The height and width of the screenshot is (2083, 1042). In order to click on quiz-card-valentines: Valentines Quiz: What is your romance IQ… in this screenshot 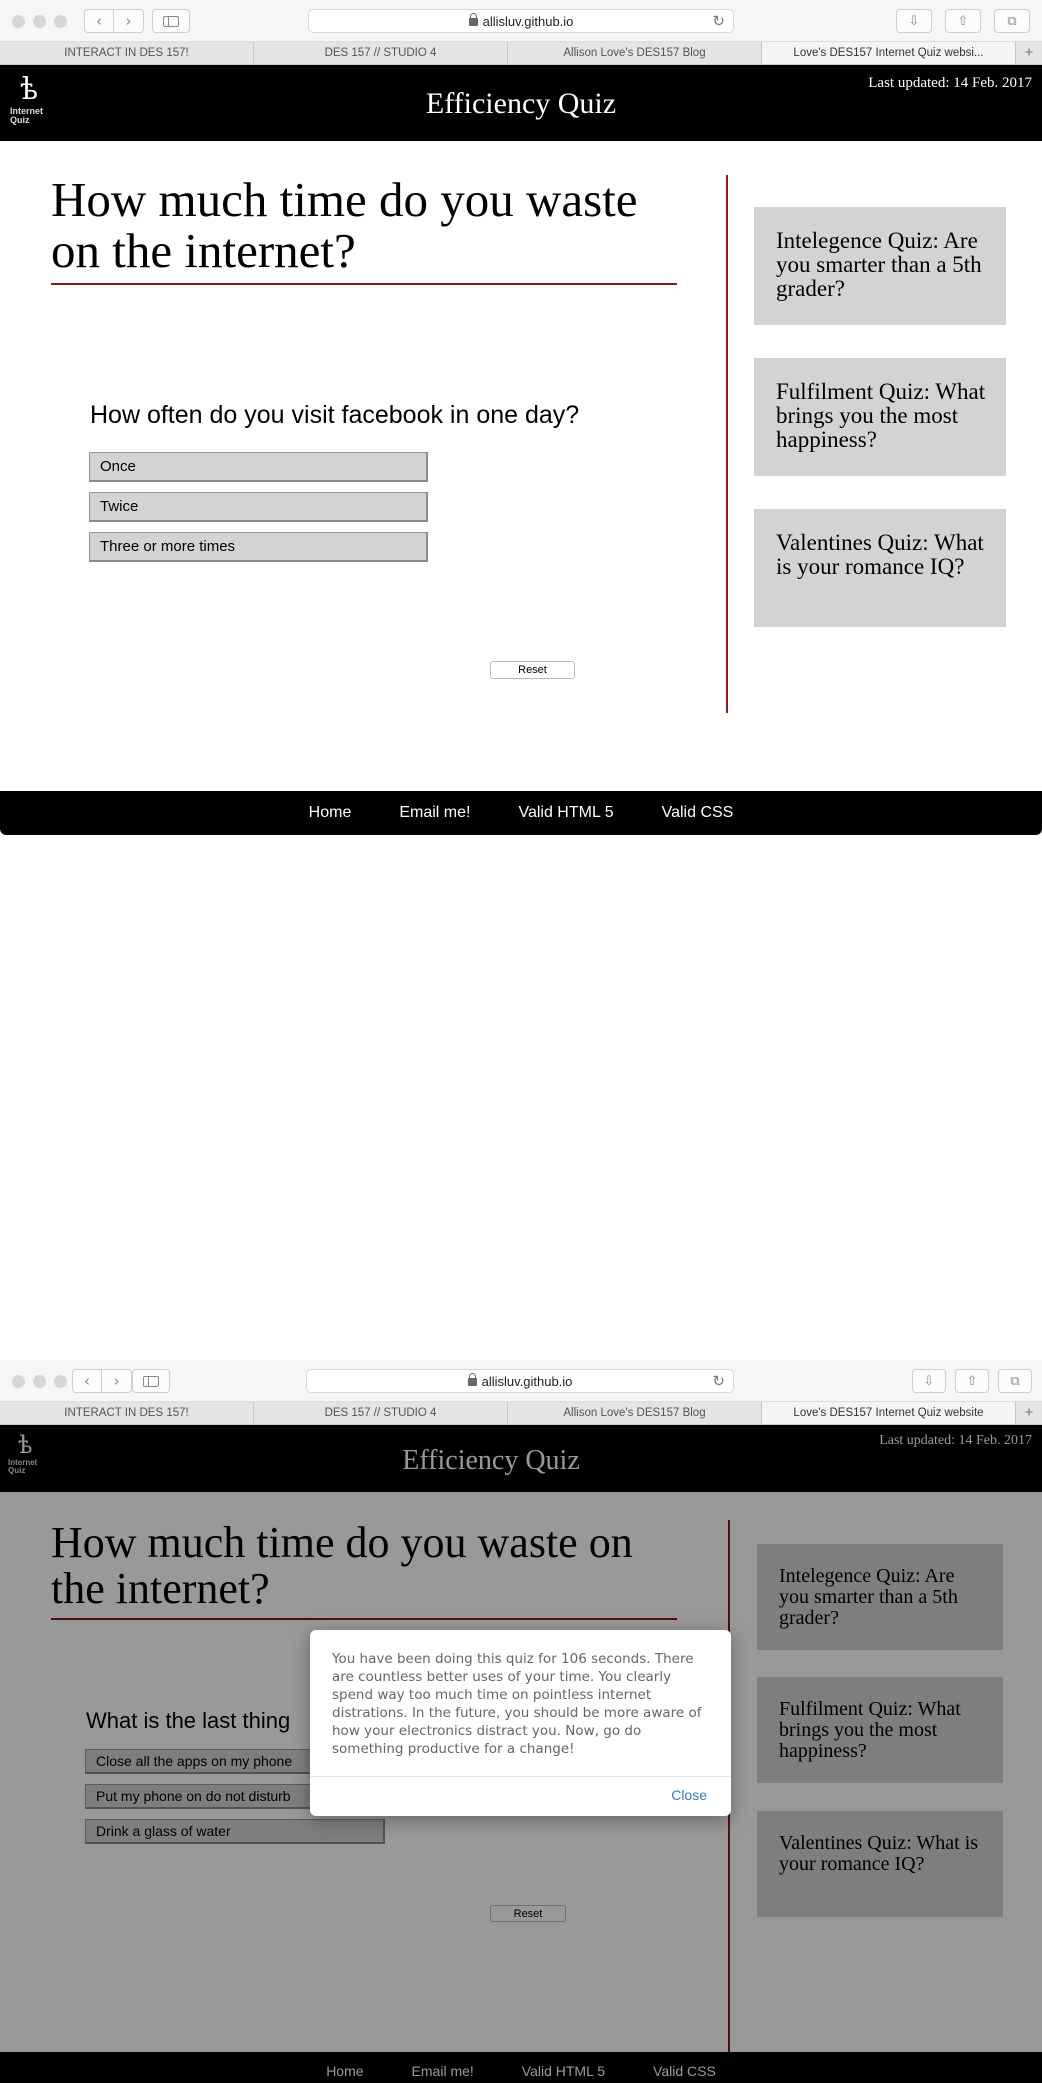, I will do `click(880, 568)`.